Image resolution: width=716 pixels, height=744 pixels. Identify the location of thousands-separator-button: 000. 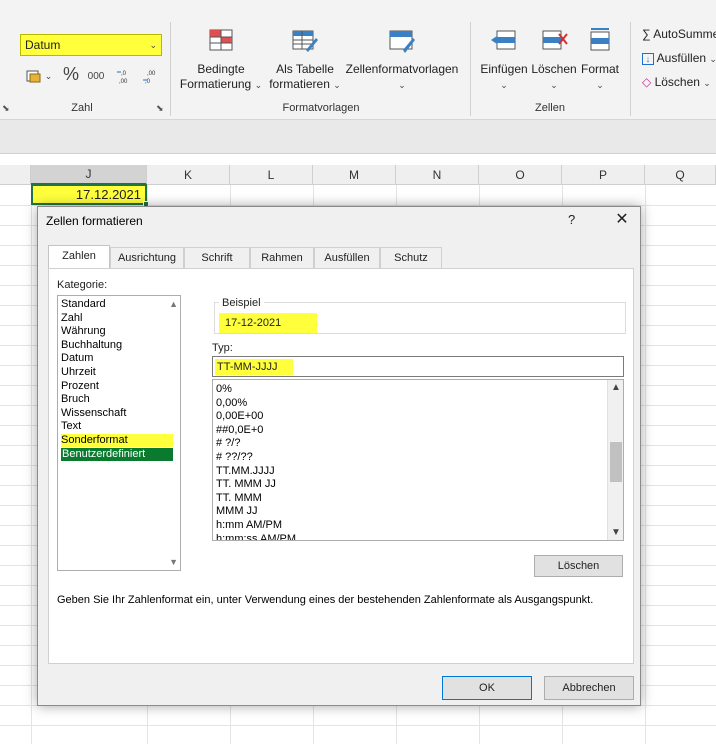
(96, 76).